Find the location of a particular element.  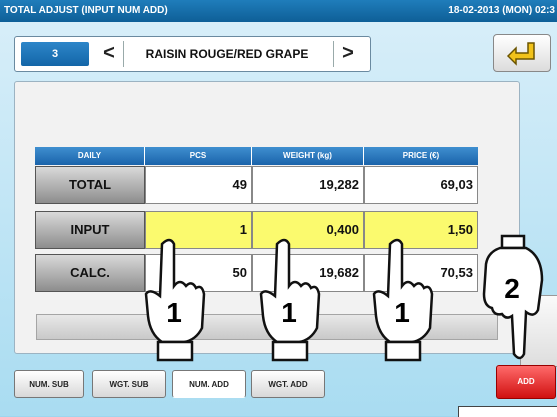

header-price: PRICE (€) is located at coordinates (421, 156).